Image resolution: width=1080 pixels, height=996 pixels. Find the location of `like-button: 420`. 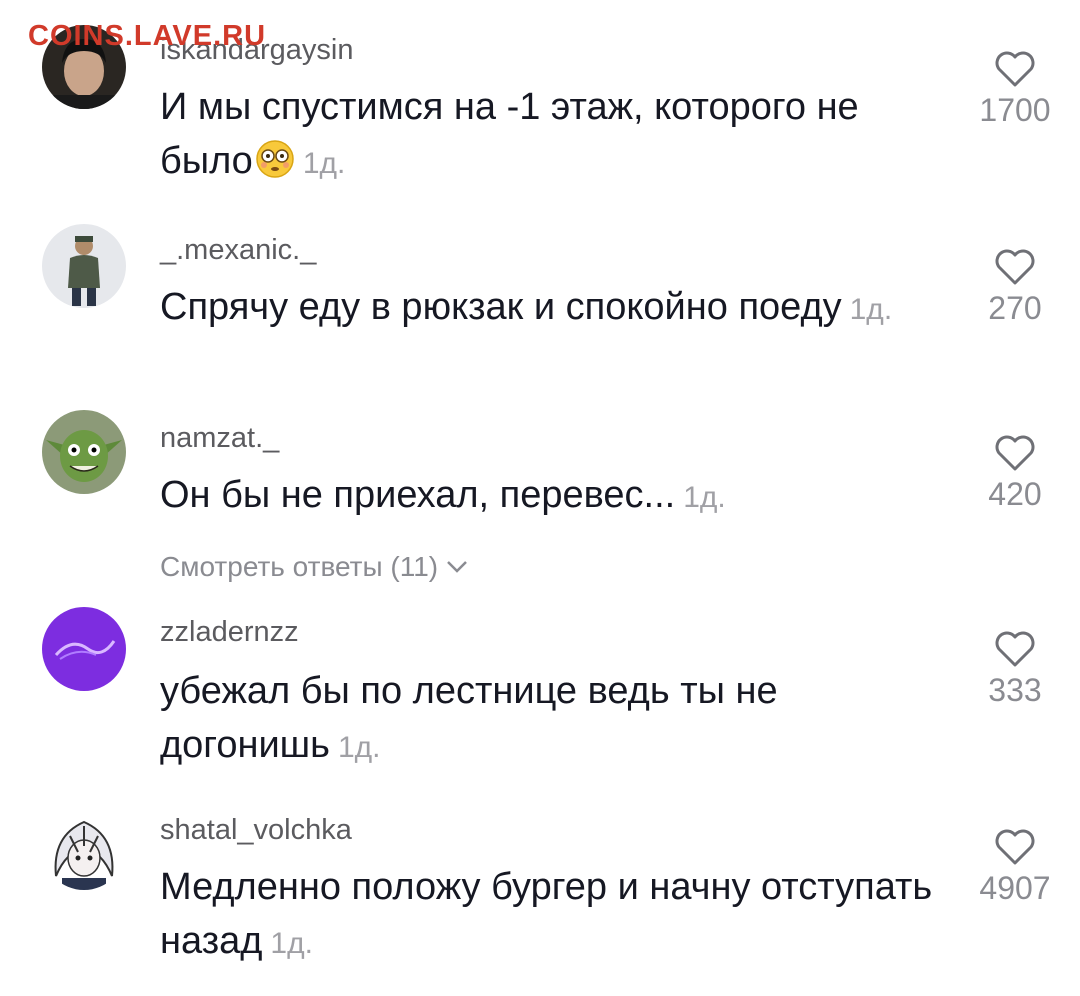

like-button: 420 is located at coordinates (1015, 472).